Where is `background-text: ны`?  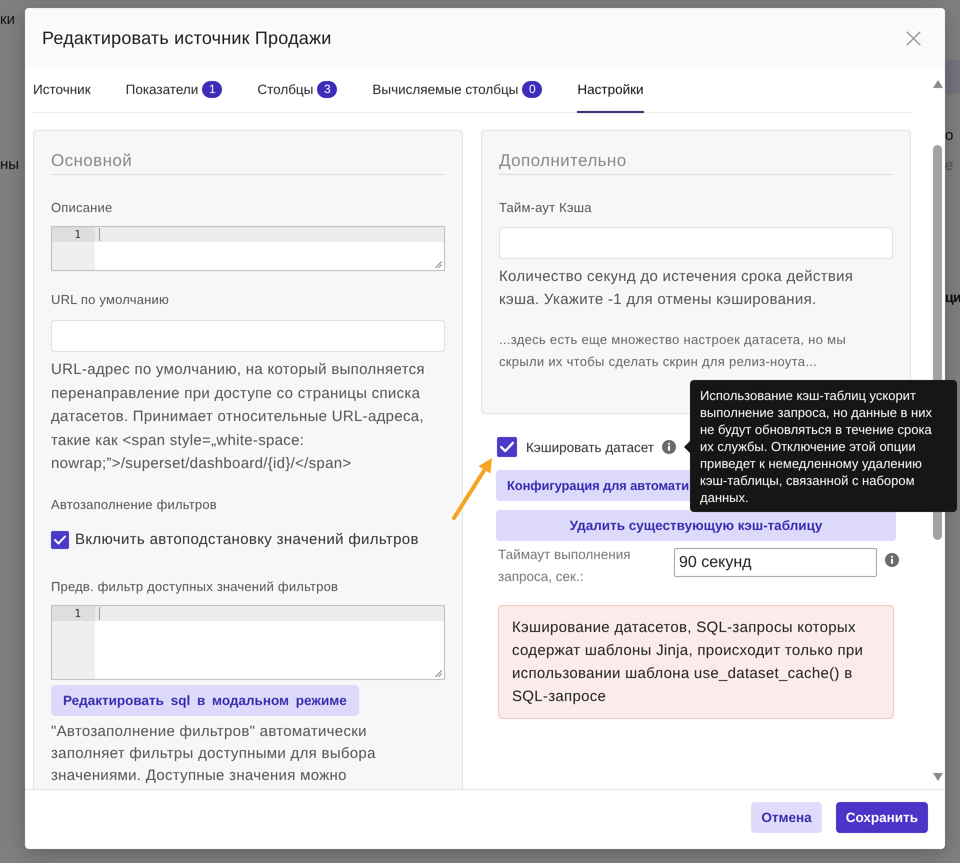
background-text: ны is located at coordinates (10, 165).